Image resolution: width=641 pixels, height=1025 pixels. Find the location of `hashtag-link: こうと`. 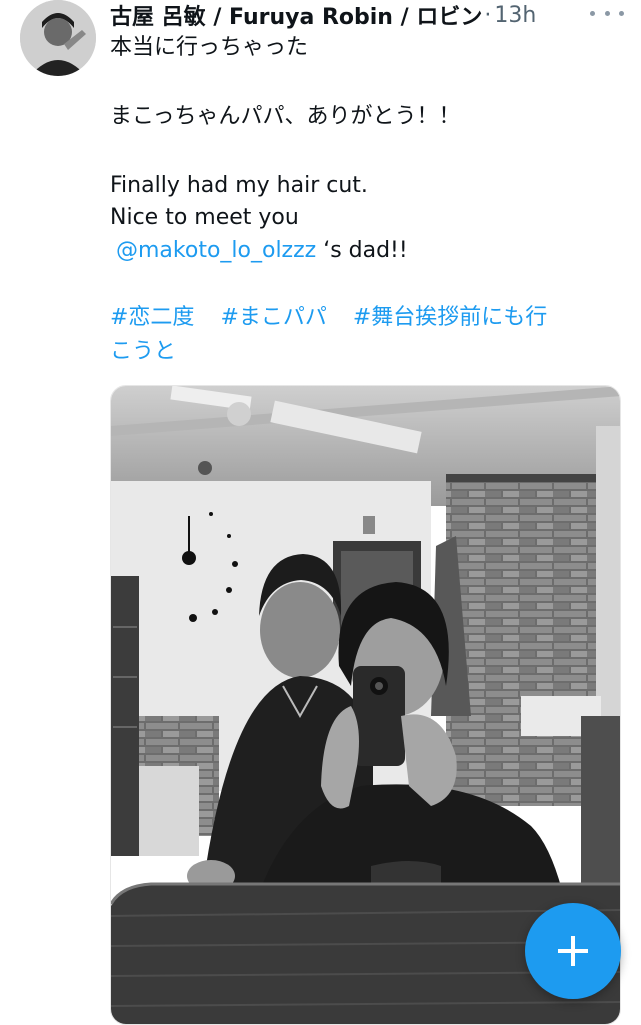

hashtag-link: こうと is located at coordinates (143, 351).